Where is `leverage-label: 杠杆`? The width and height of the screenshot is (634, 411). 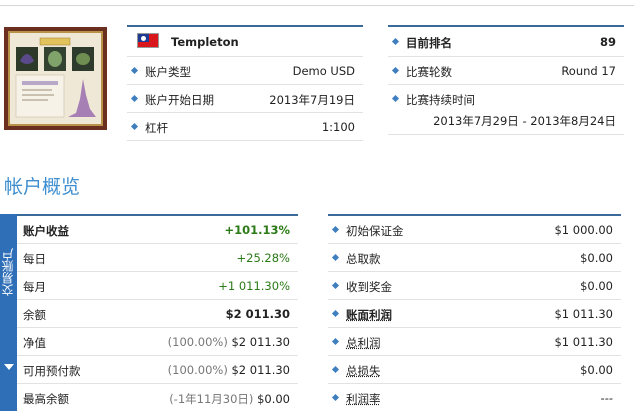
leverage-label: 杠杆 is located at coordinates (156, 128).